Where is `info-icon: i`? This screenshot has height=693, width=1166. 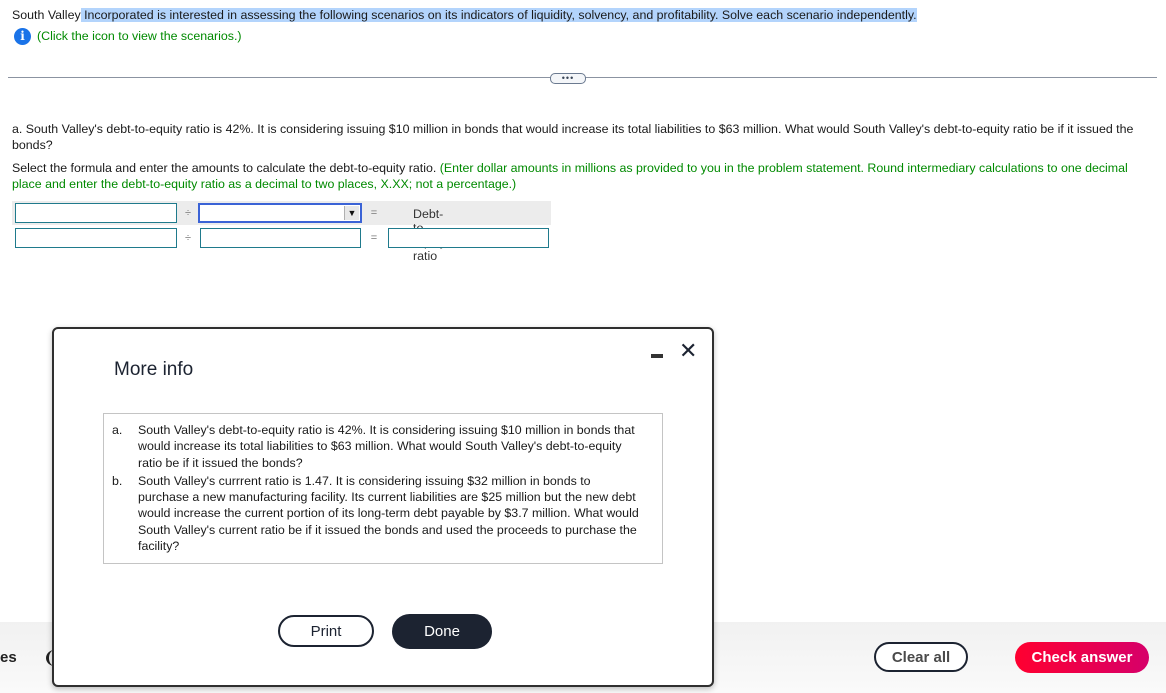
info-icon: i is located at coordinates (22, 36).